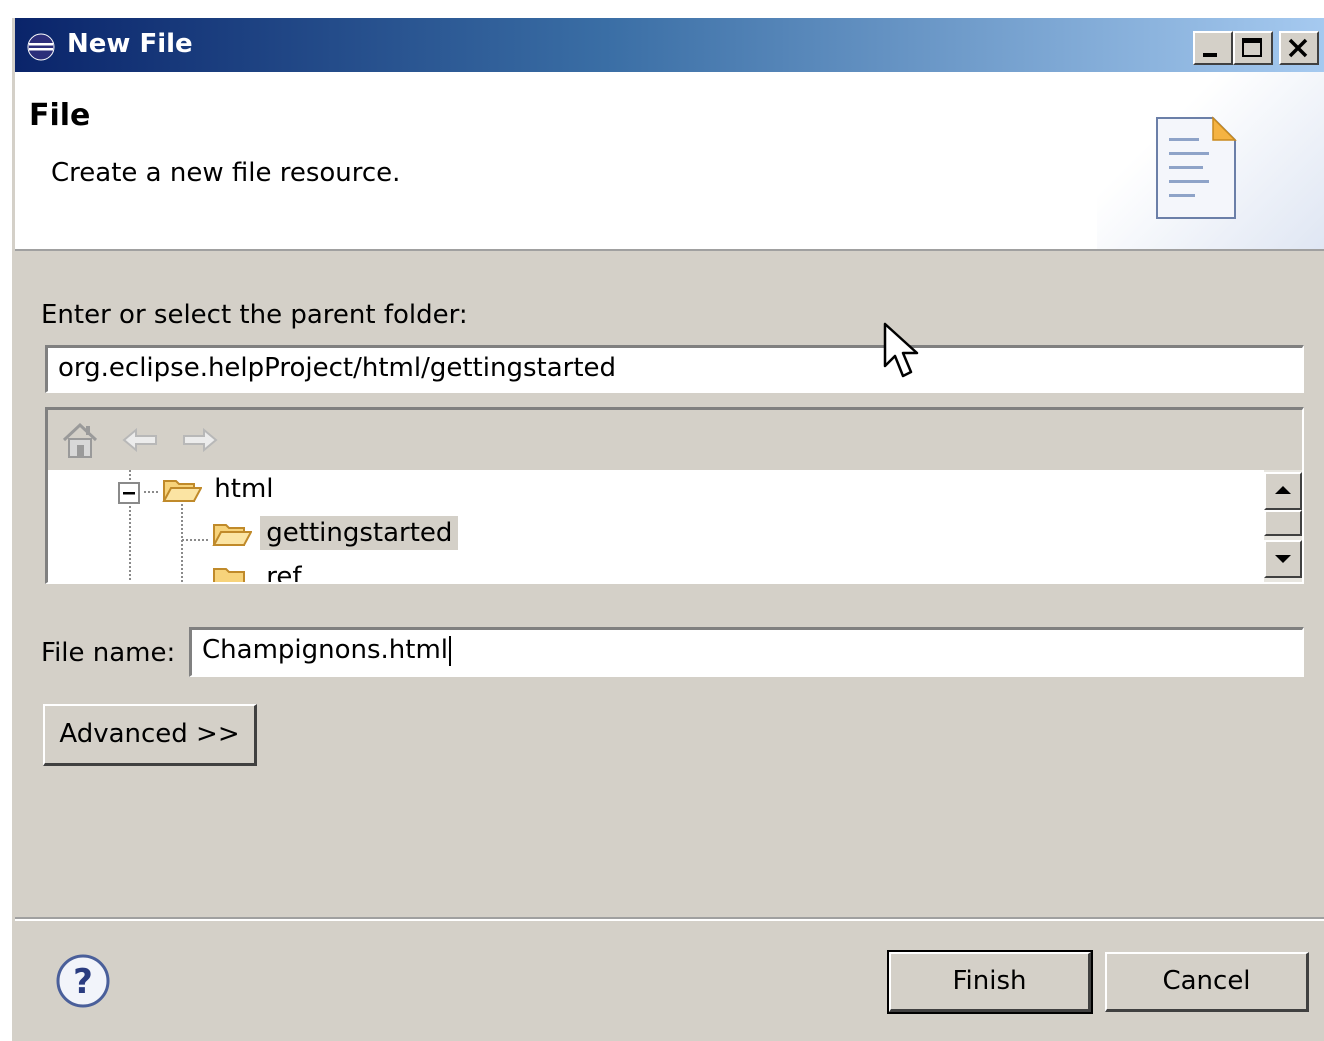 This screenshot has height=1041, width=1324. Describe the element at coordinates (226, 173) in the screenshot. I see `page-description: Create a new file resource.` at that location.